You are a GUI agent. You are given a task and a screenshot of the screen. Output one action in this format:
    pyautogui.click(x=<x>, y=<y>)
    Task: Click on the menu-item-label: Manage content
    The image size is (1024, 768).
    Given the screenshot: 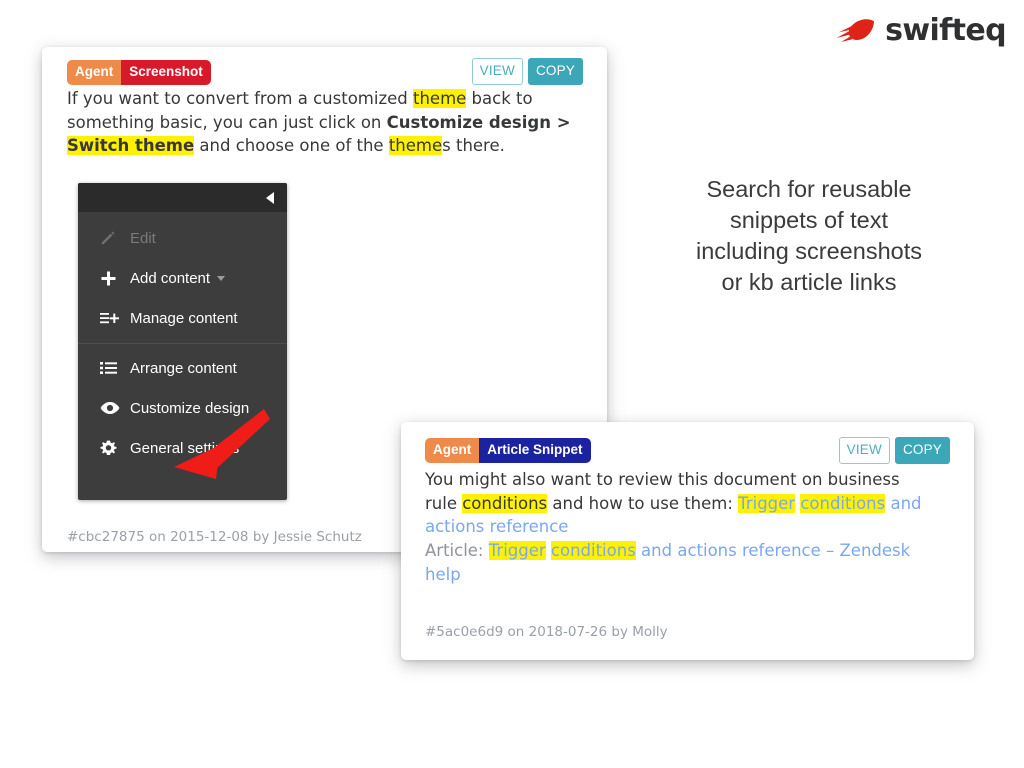 What is the action you would take?
    pyautogui.click(x=184, y=318)
    